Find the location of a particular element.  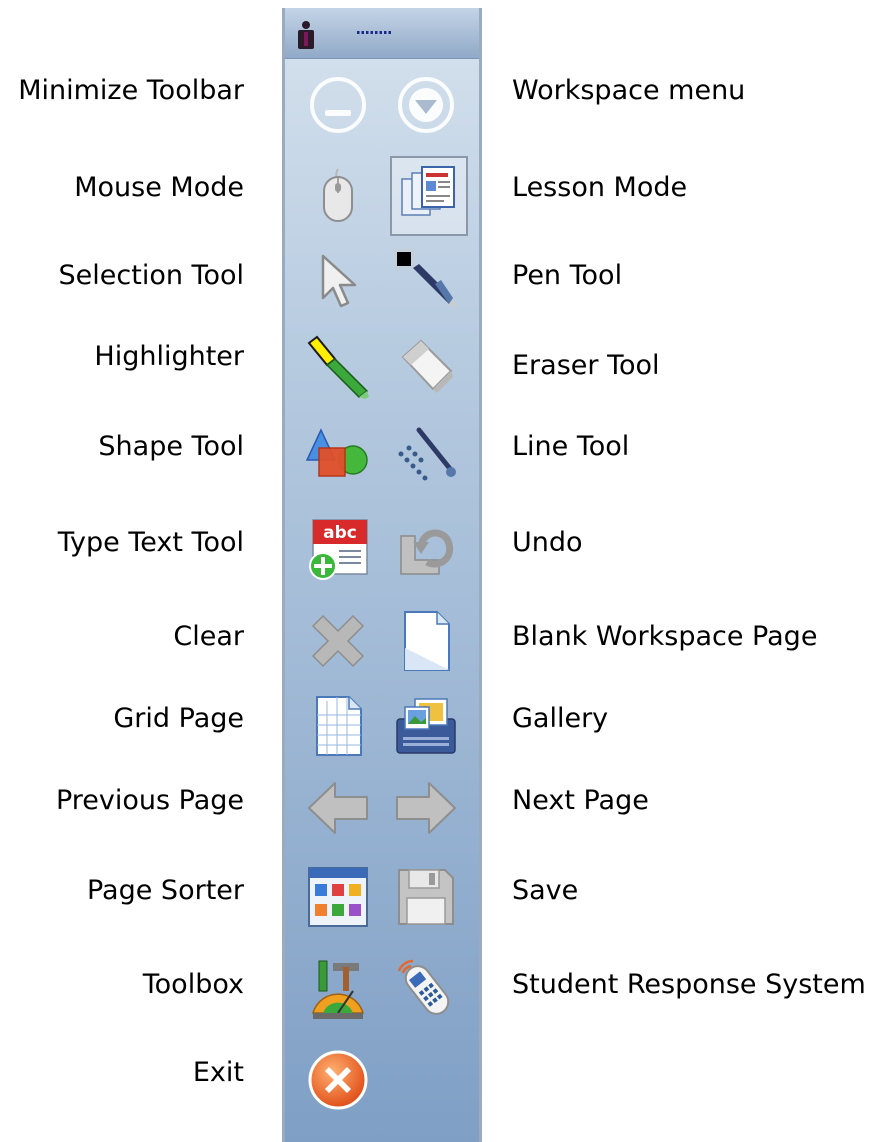

arrow-right-icon is located at coordinates (426, 808).